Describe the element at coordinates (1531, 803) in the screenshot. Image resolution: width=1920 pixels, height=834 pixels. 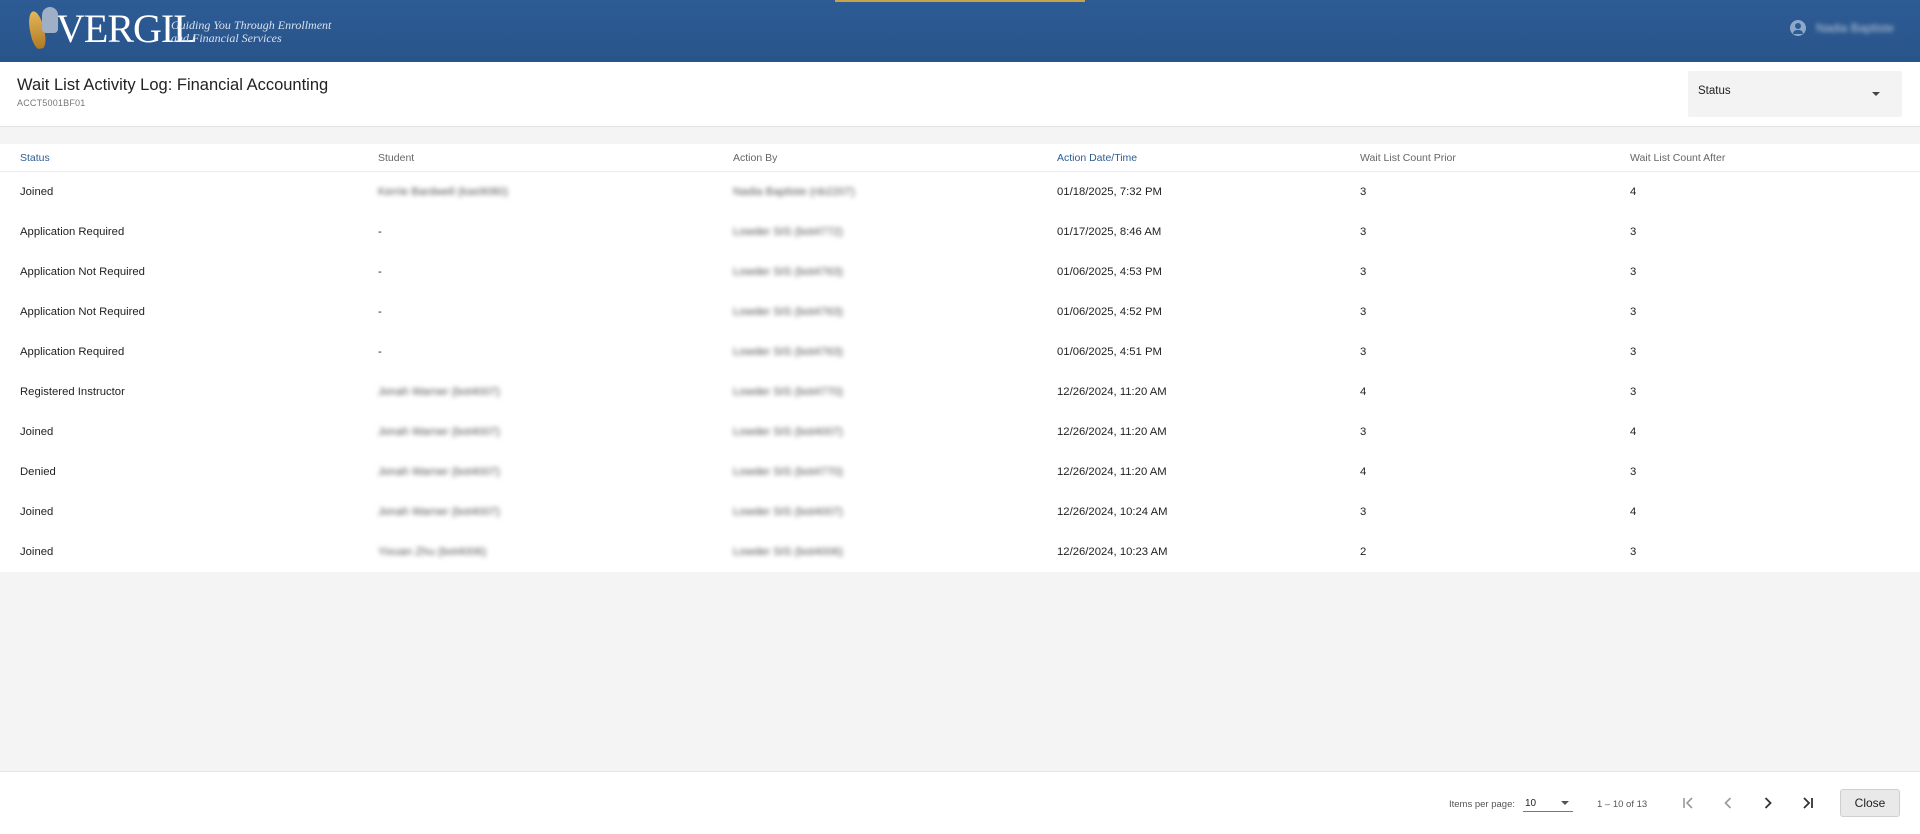
I see `items-per-page-value: 10` at that location.